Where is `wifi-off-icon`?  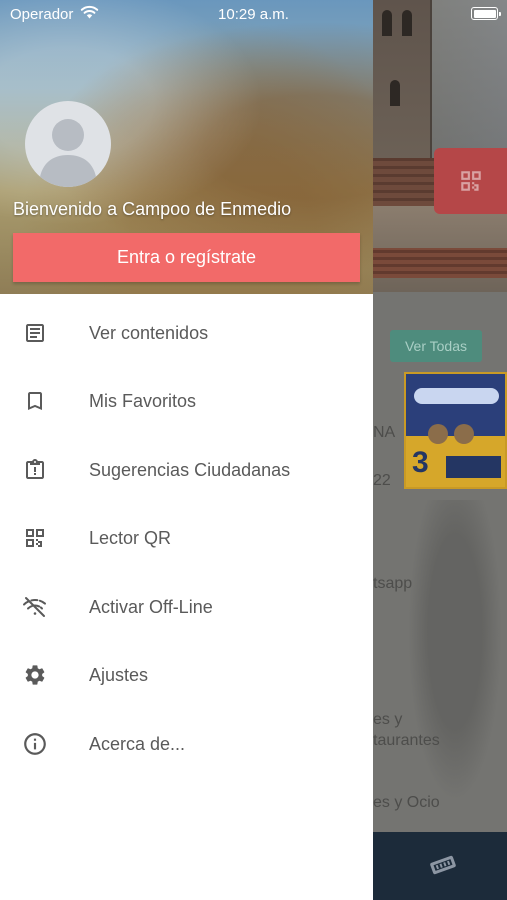
wifi-off-icon is located at coordinates (35, 607).